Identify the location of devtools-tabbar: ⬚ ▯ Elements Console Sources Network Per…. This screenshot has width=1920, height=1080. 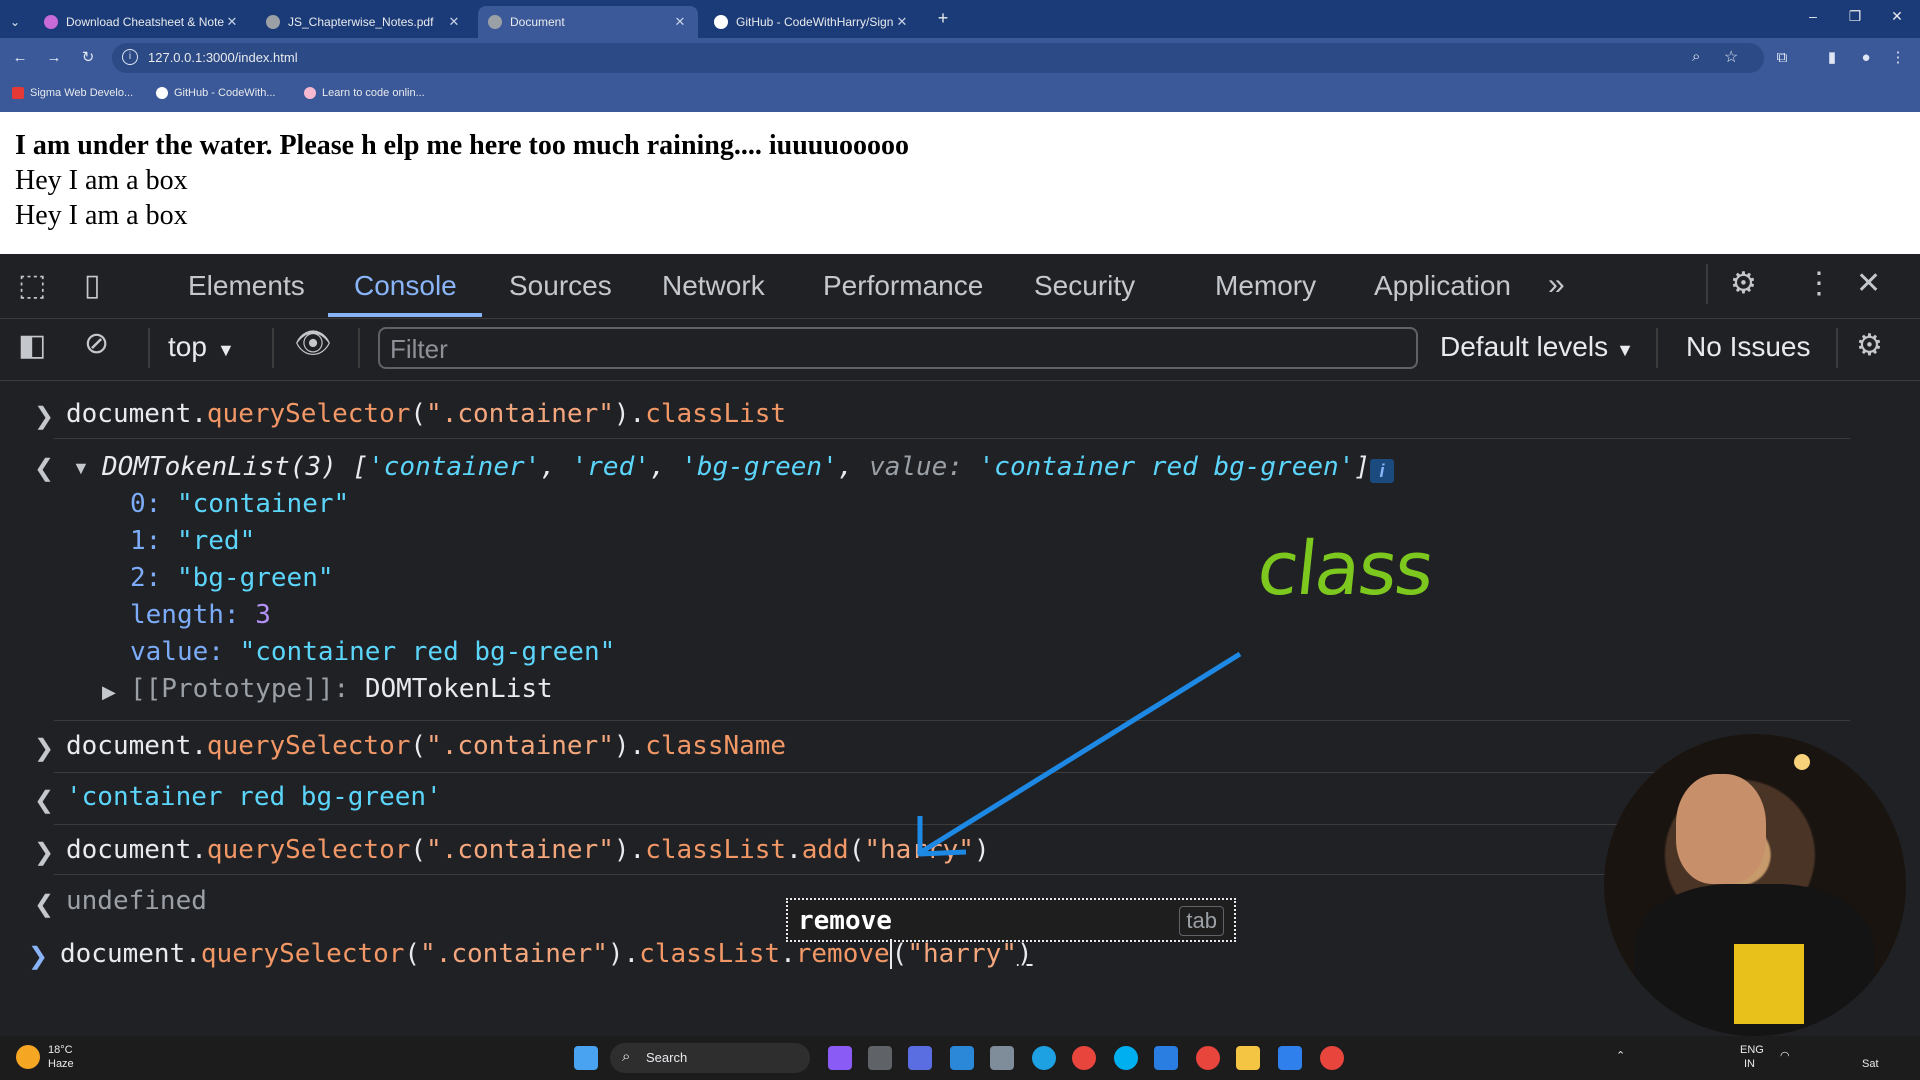
(960, 286).